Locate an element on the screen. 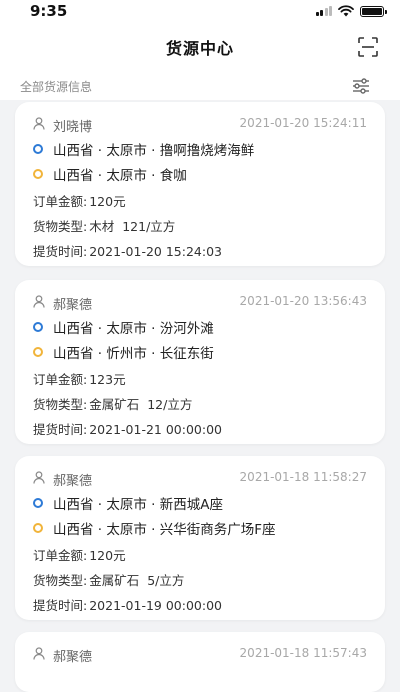 The image size is (400, 692). post-time: 2021-01-18 11:58:27 is located at coordinates (303, 477).